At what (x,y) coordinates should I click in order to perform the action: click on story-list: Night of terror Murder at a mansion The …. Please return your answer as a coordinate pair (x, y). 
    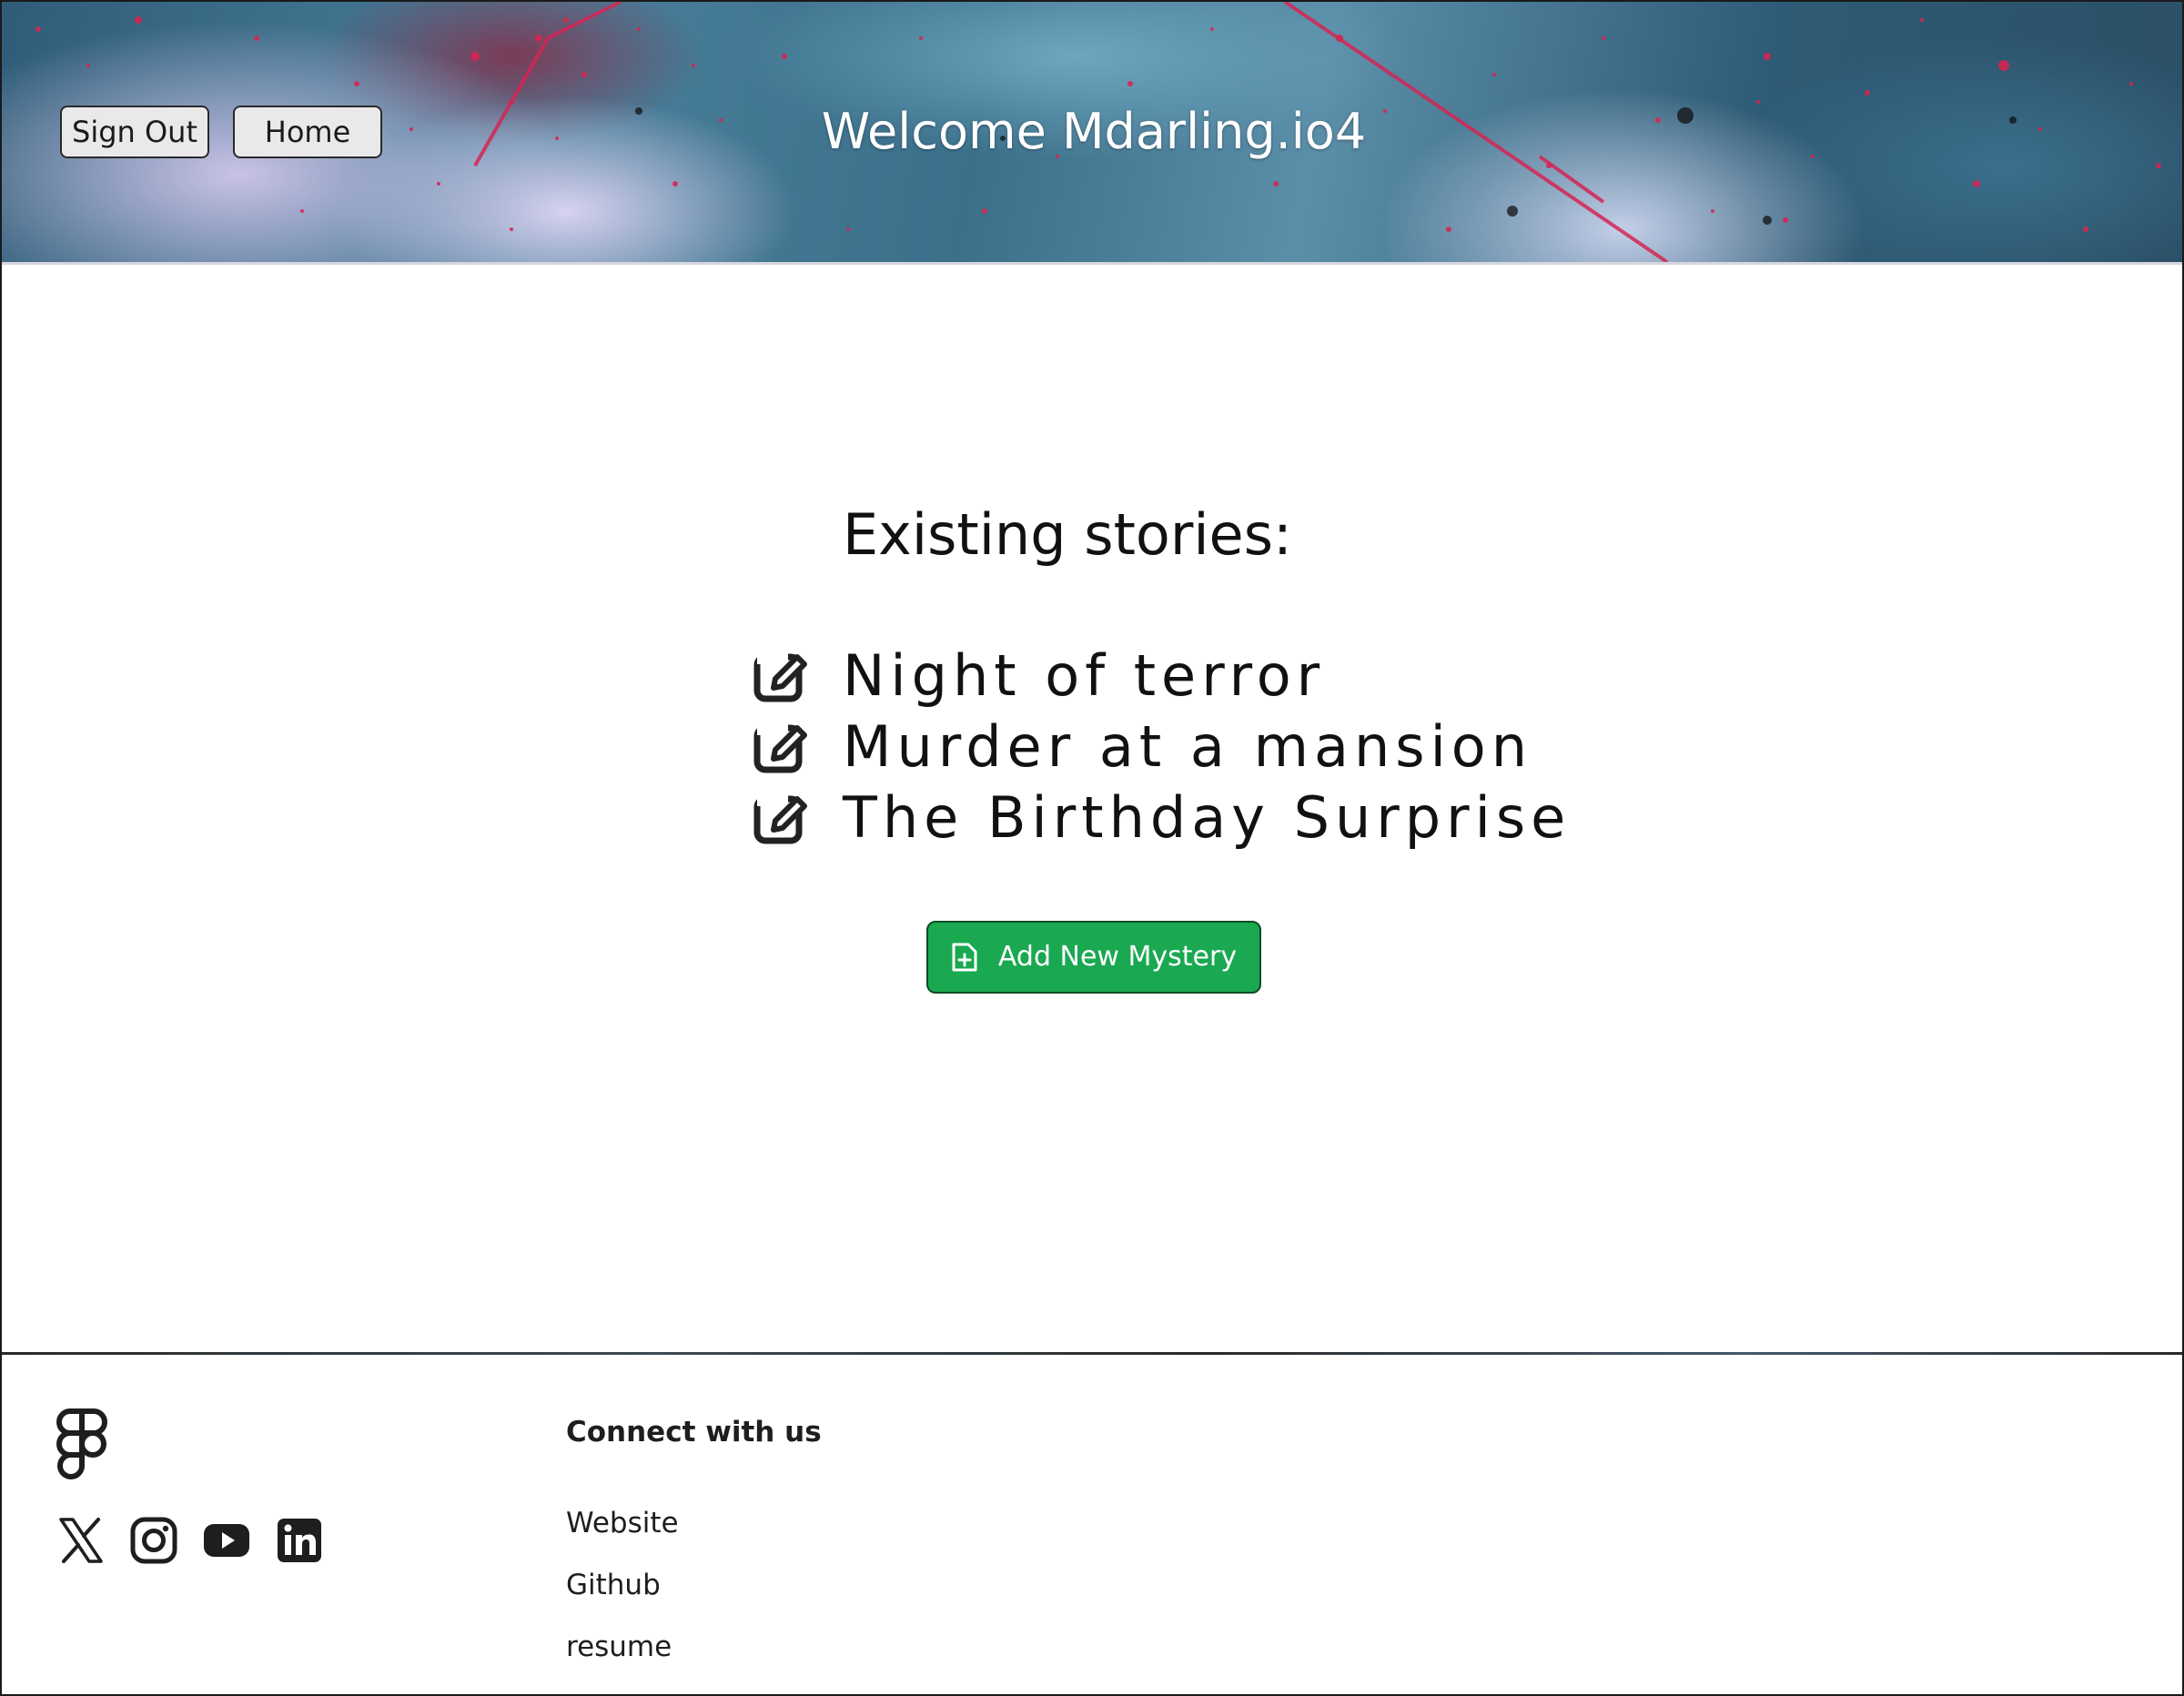
    Looking at the image, I should click on (1162, 747).